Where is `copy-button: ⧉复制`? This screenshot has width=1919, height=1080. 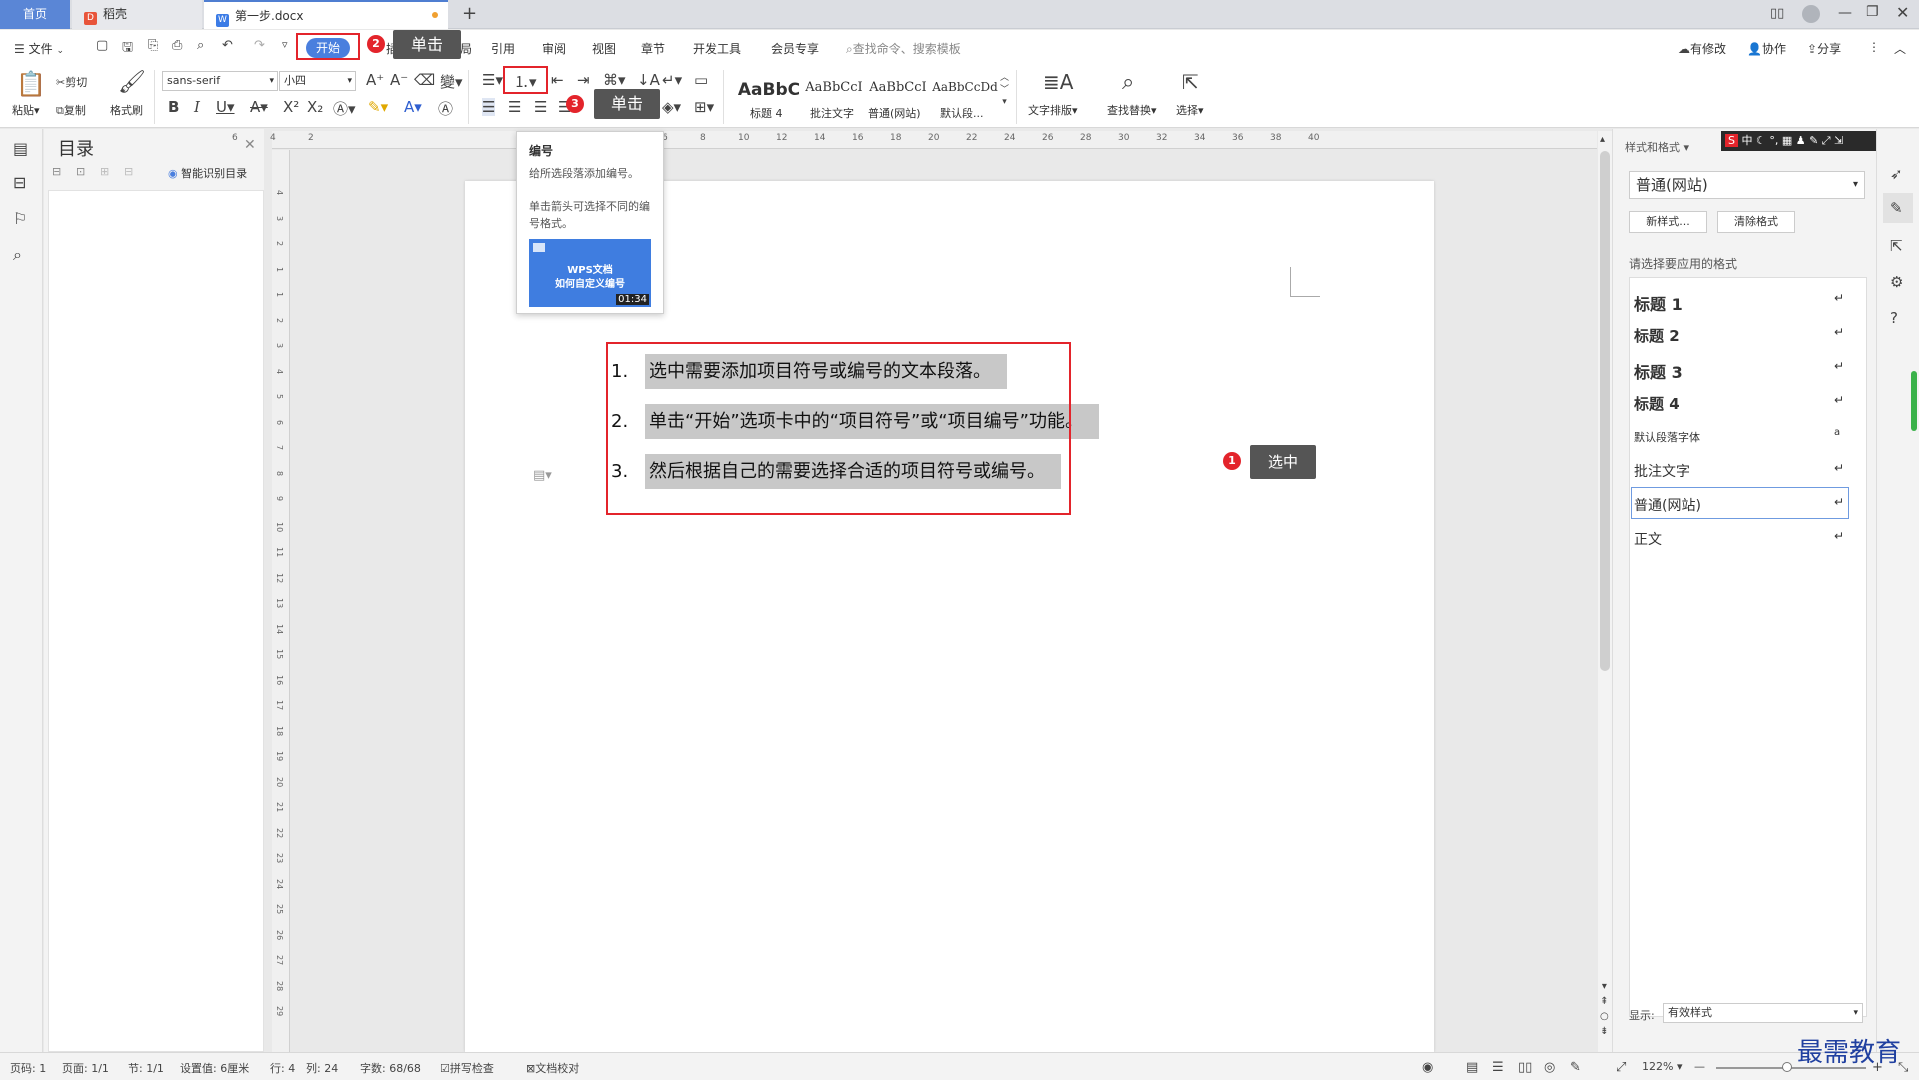 copy-button: ⧉复制 is located at coordinates (71, 110).